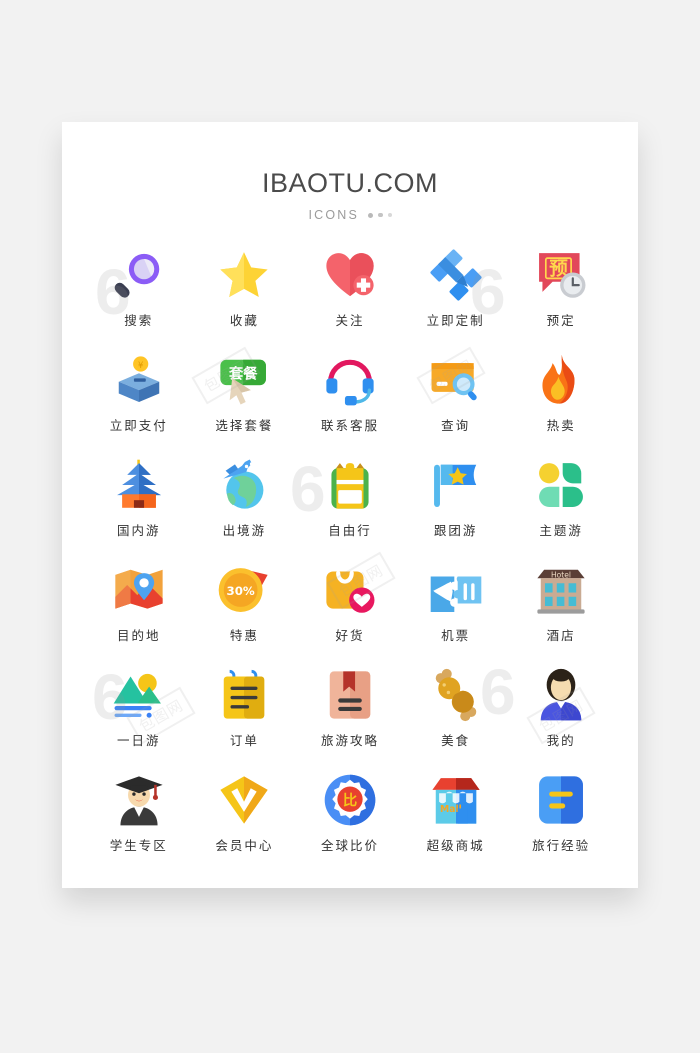 The image size is (700, 1053). What do you see at coordinates (139, 485) in the screenshot?
I see `temple-icon` at bounding box center [139, 485].